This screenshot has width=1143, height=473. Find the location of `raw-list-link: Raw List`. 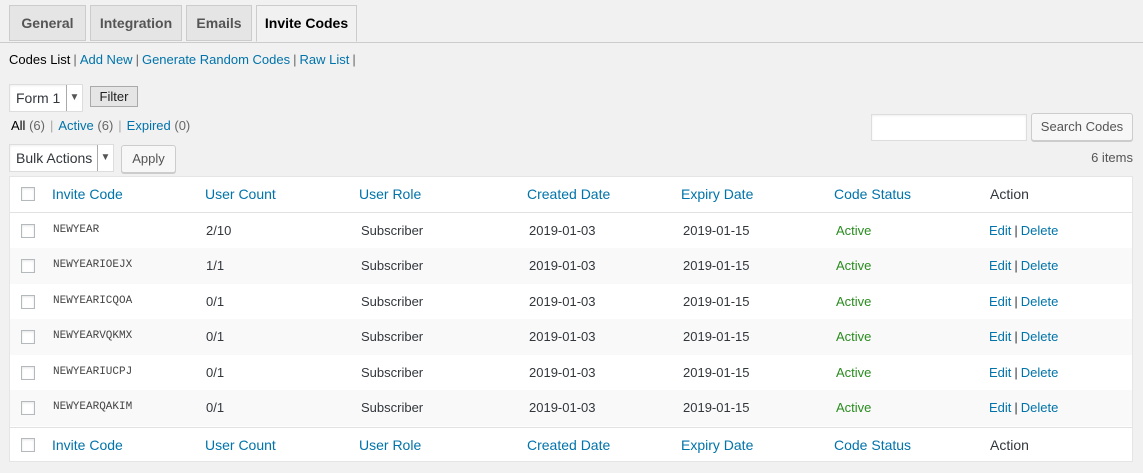

raw-list-link: Raw List is located at coordinates (325, 59).